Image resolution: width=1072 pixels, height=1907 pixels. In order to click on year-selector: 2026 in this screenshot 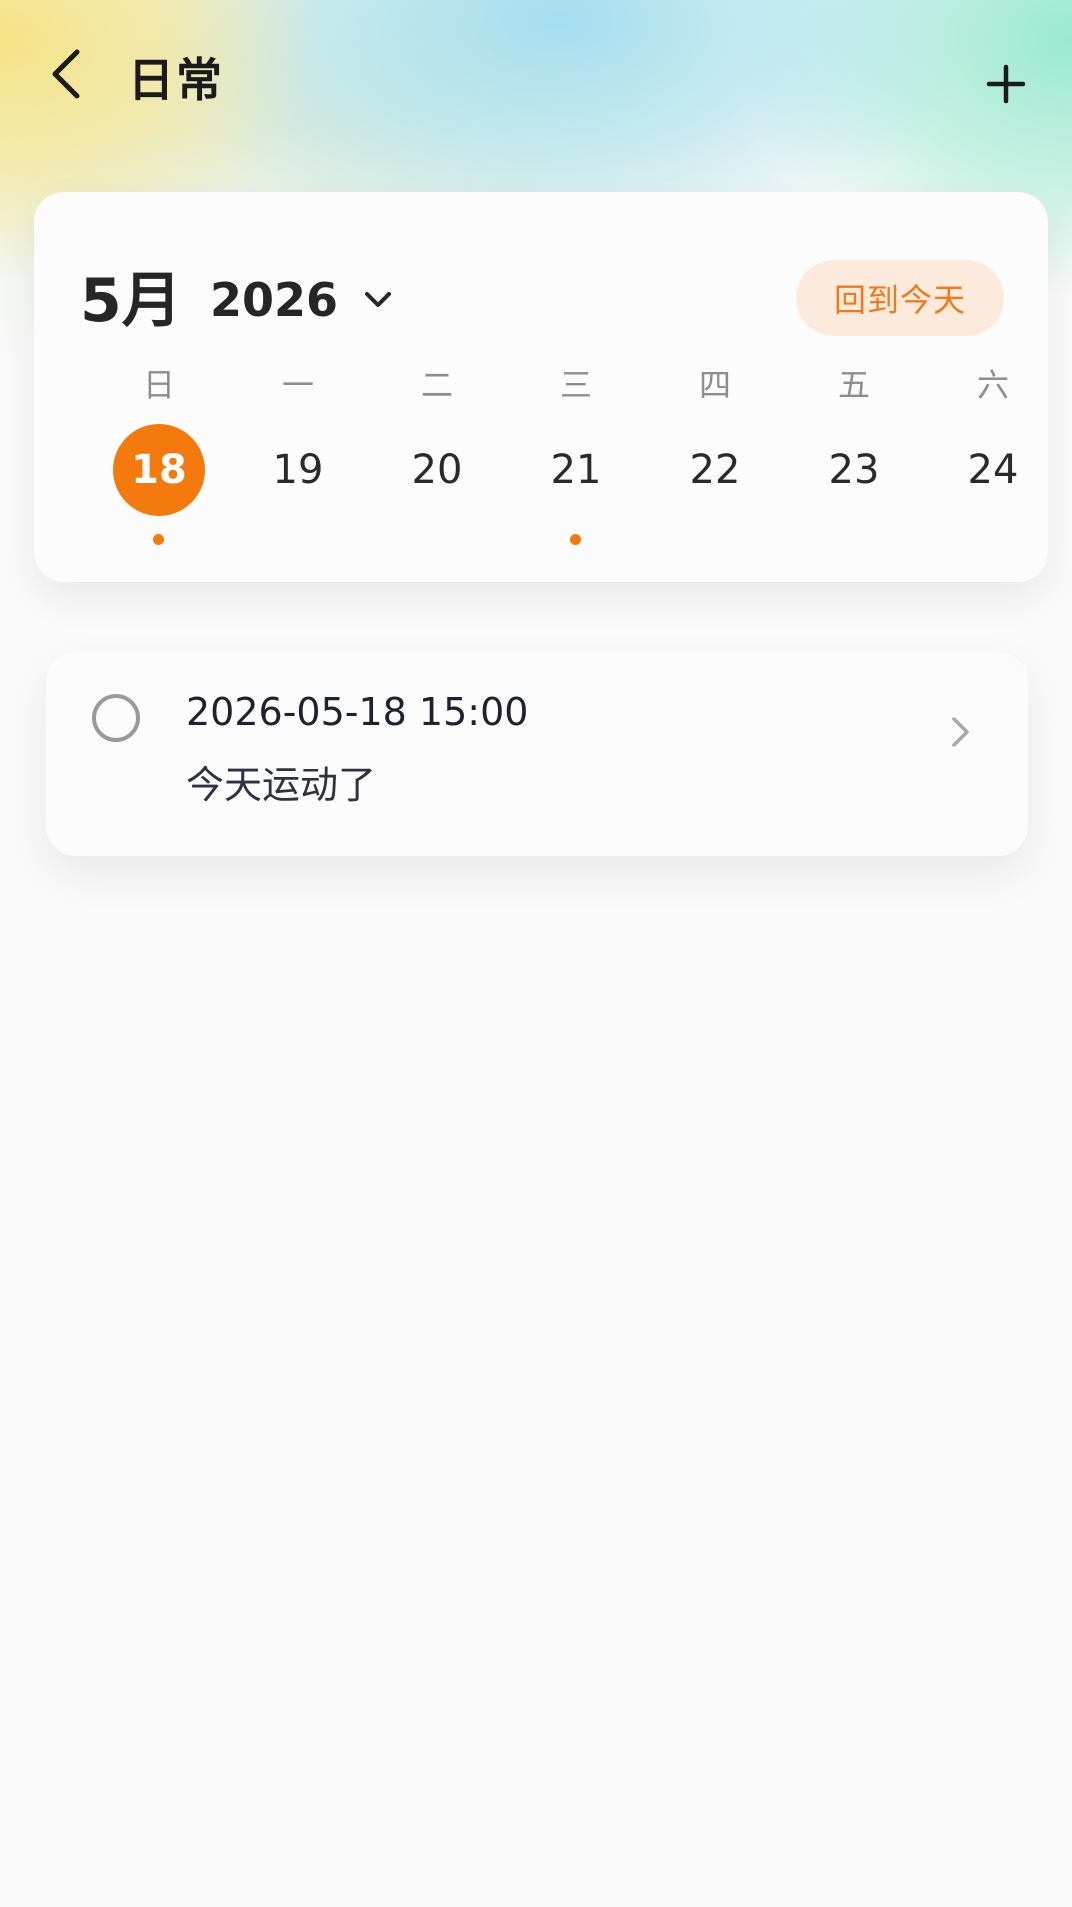, I will do `click(301, 300)`.